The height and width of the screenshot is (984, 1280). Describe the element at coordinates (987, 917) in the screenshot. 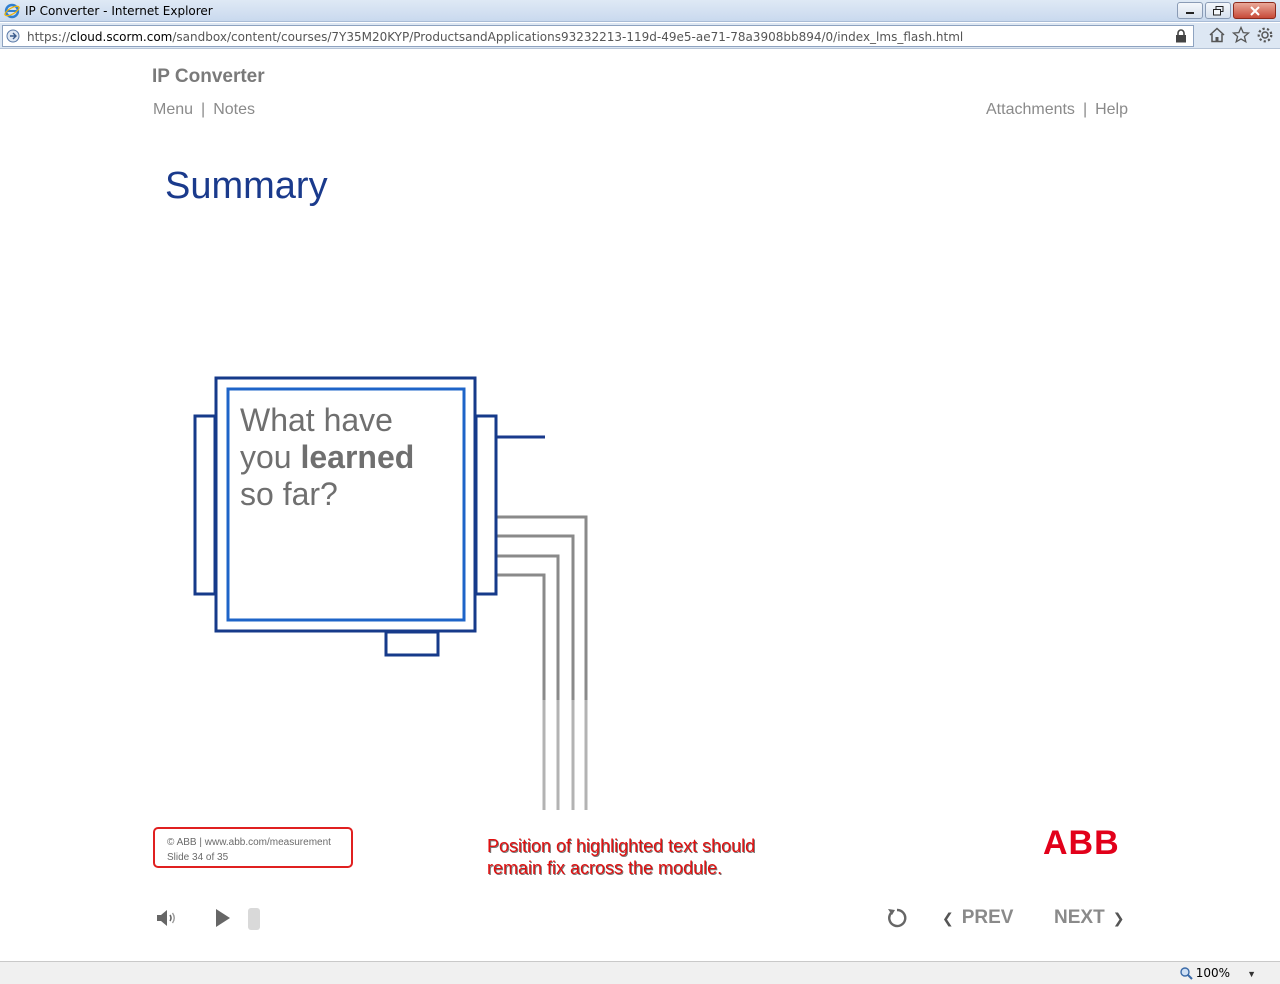

I see `prev-label: PREV` at that location.